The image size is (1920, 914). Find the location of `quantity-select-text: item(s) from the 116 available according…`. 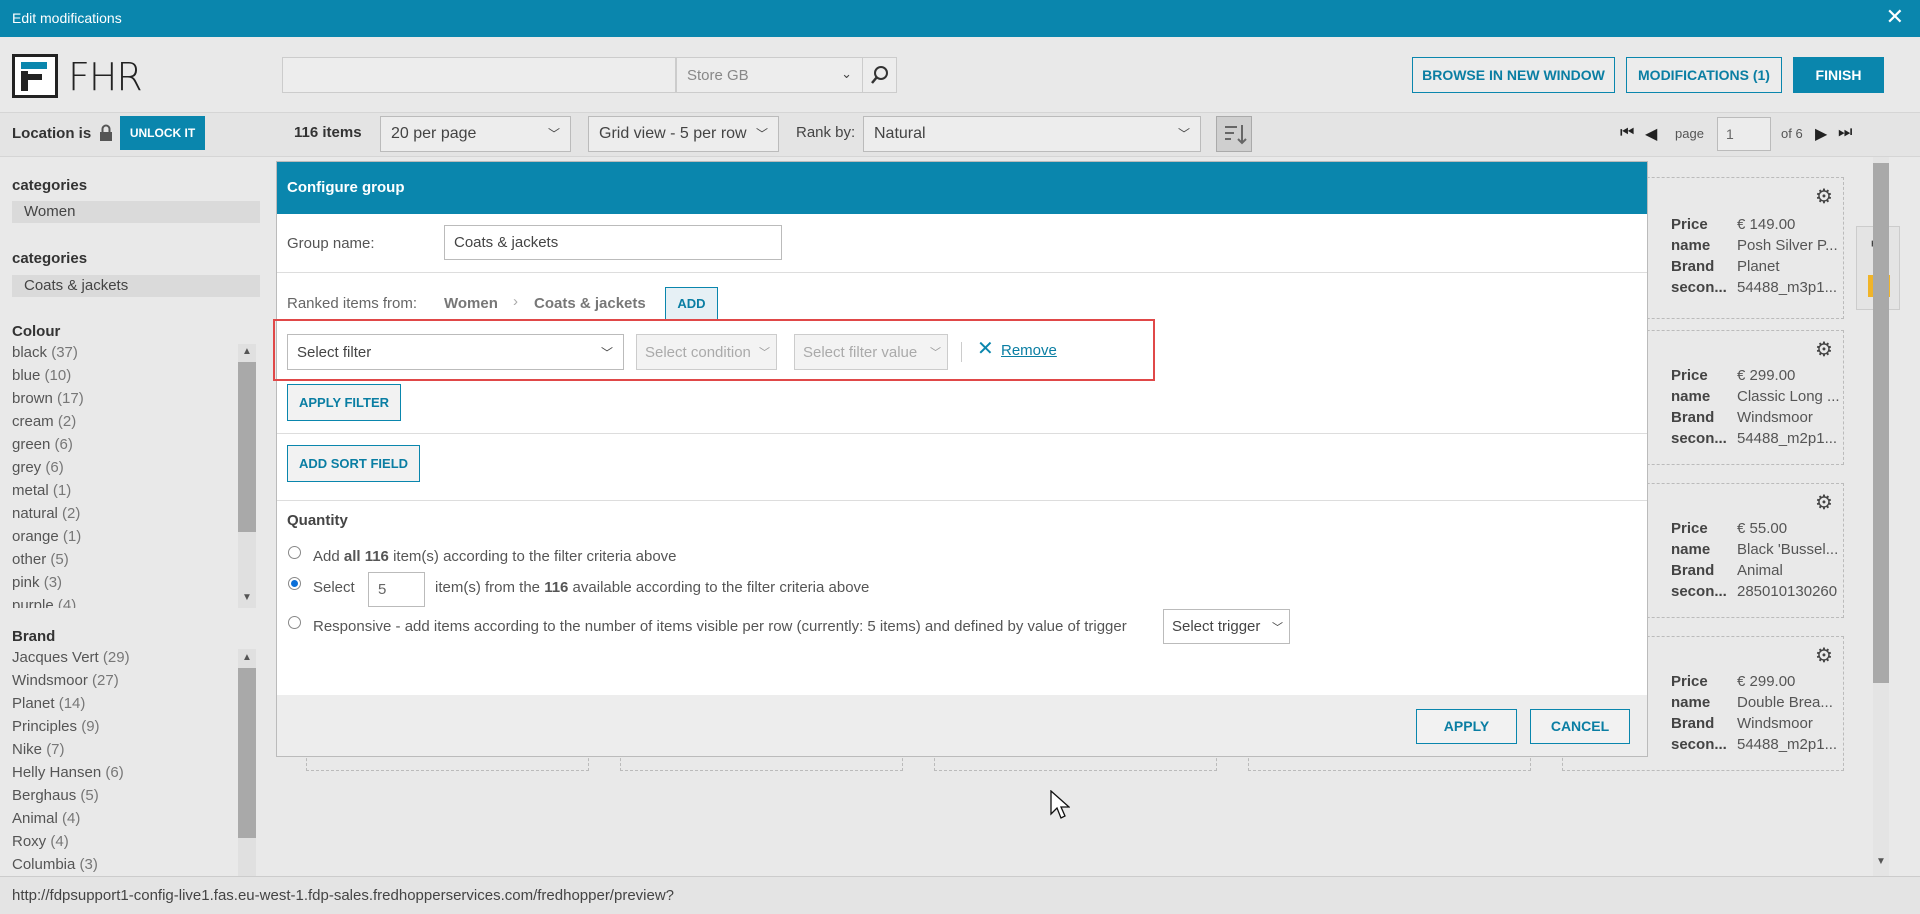

quantity-select-text: item(s) from the 116 available according… is located at coordinates (652, 587).